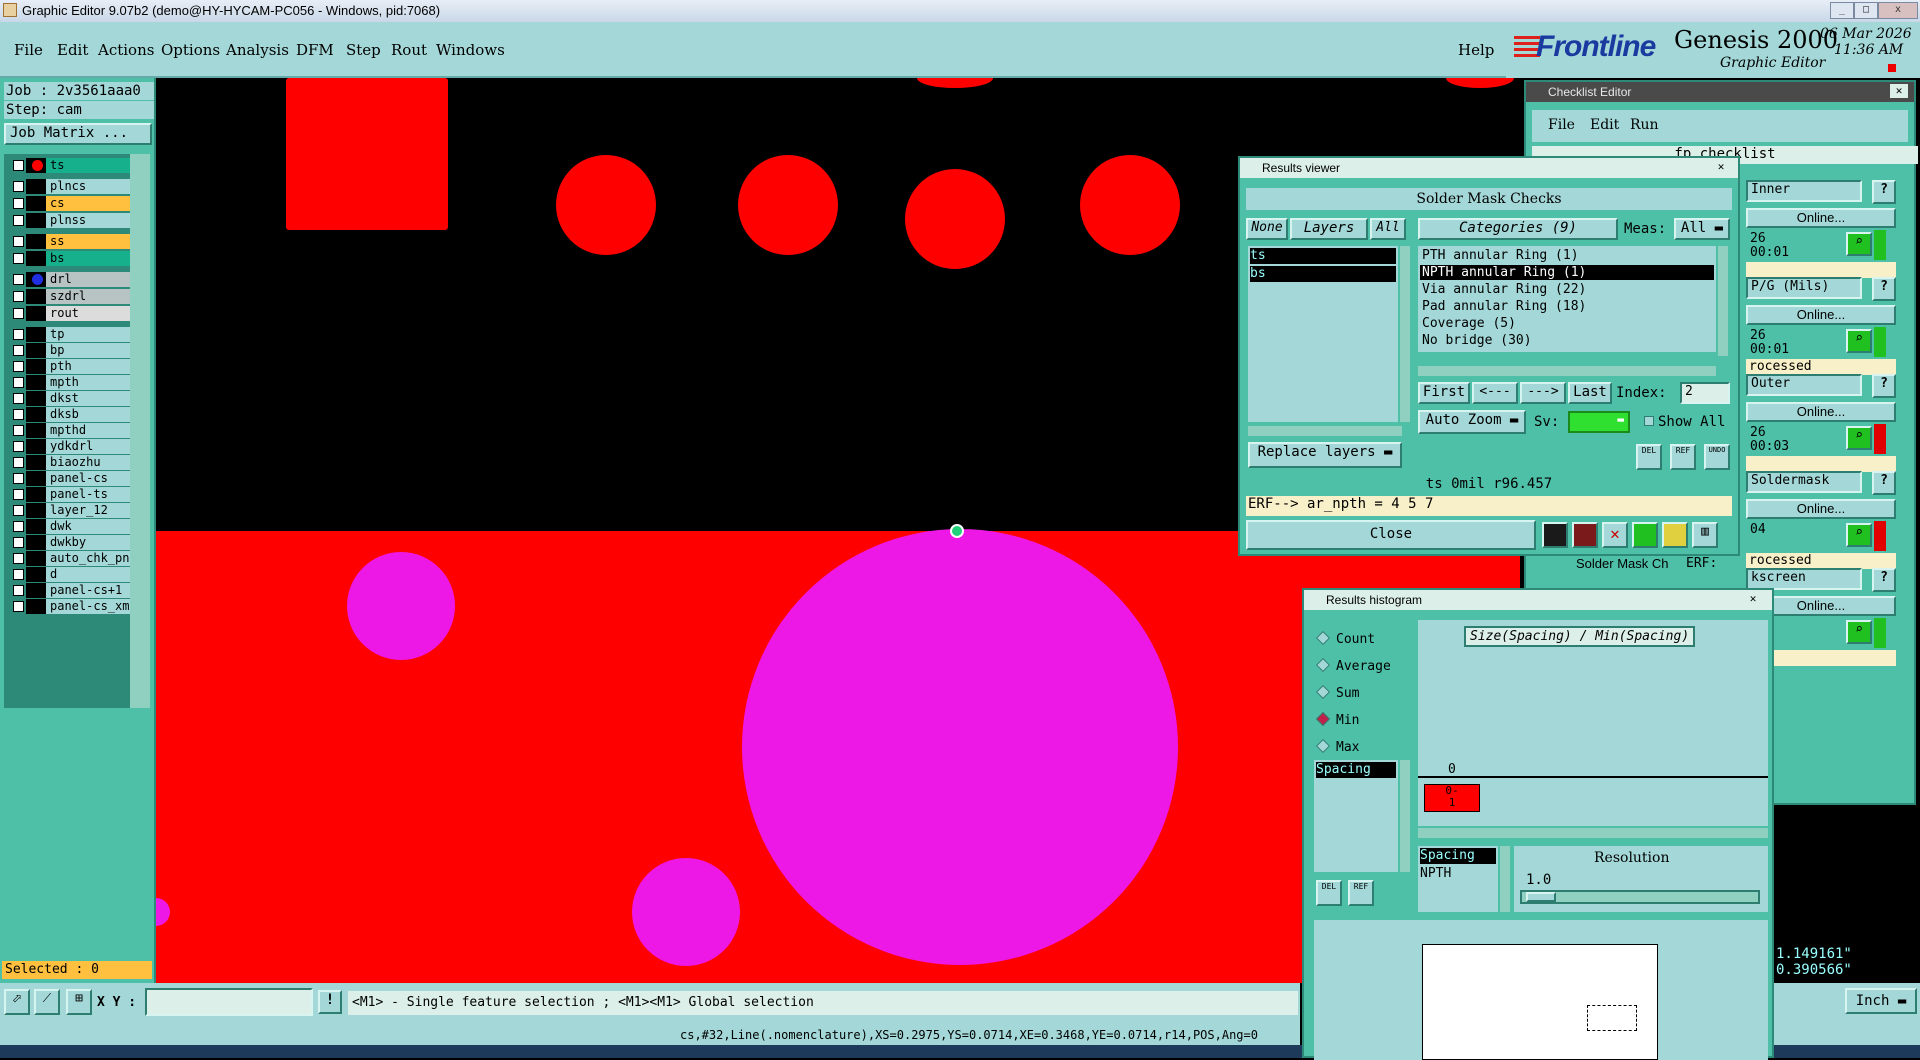 The image size is (1920, 1060). I want to click on category-item: NPTH annular Ring (1), so click(1567, 272).